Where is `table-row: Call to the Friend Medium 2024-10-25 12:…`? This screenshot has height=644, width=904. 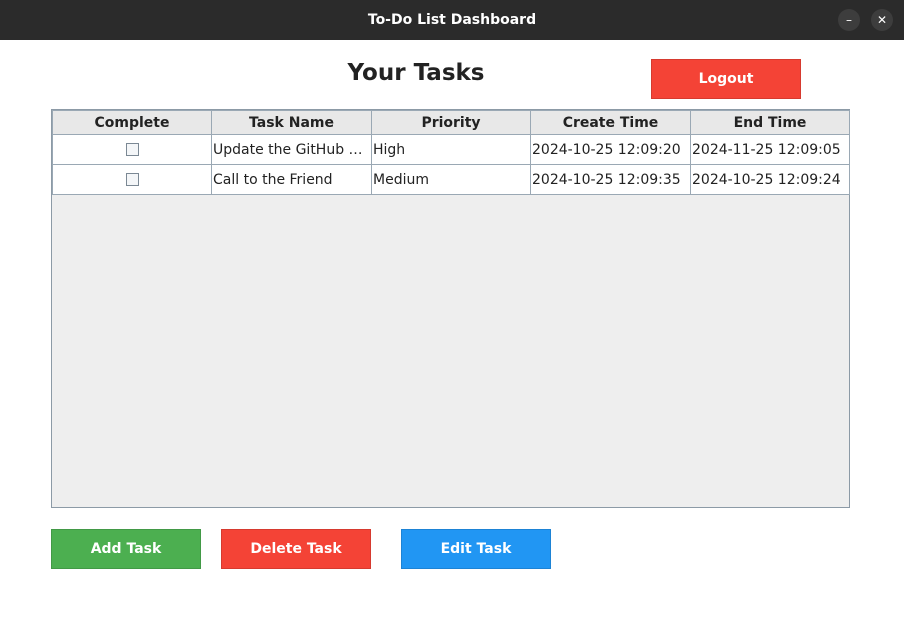 table-row: Call to the Friend Medium 2024-10-25 12:… is located at coordinates (451, 179).